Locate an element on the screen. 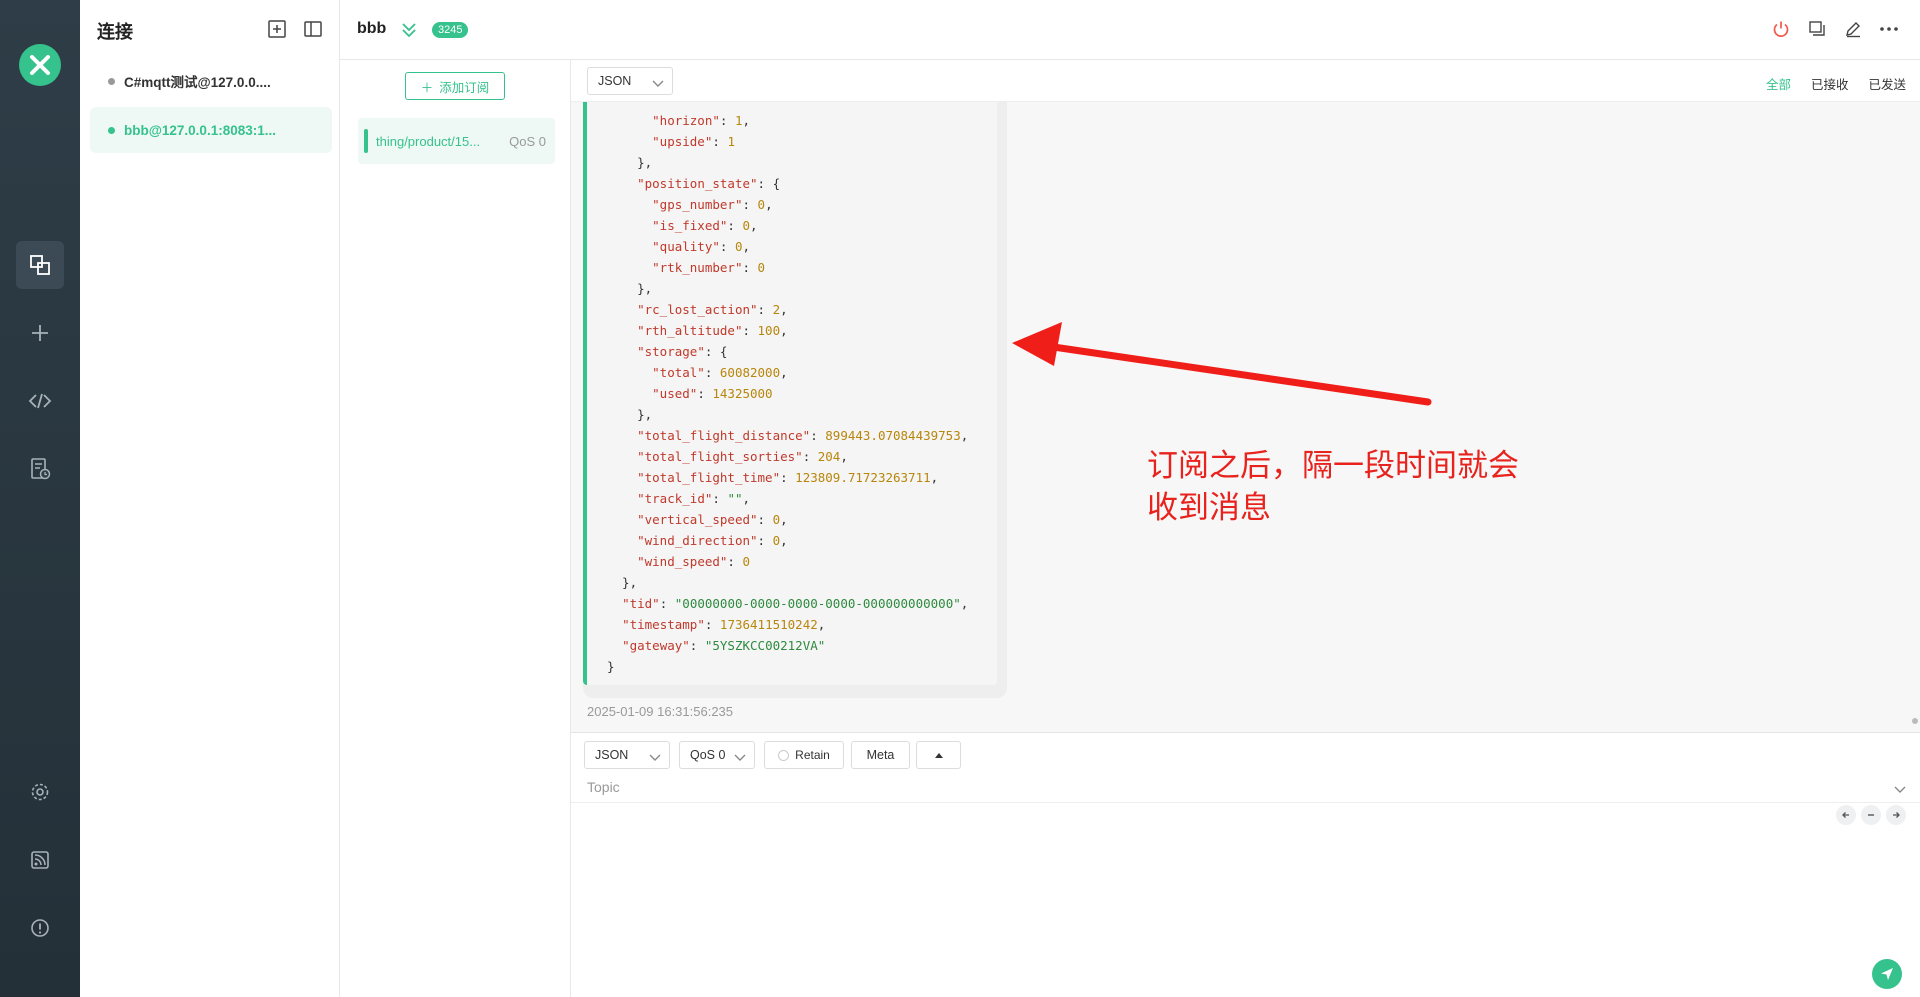 This screenshot has width=1920, height=997. filter-received: 已接收 is located at coordinates (1830, 83).